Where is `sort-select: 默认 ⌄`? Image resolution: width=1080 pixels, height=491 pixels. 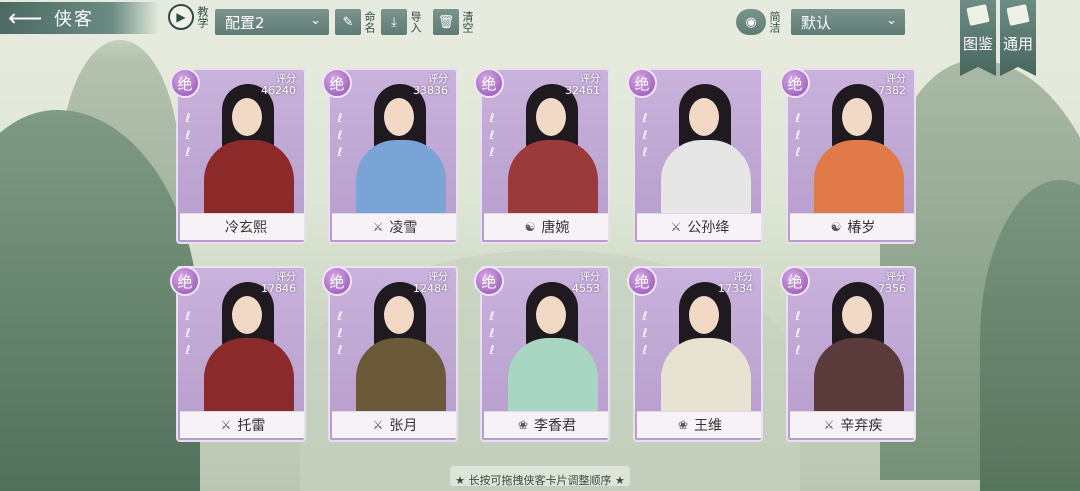 sort-select: 默认 ⌄ is located at coordinates (848, 22).